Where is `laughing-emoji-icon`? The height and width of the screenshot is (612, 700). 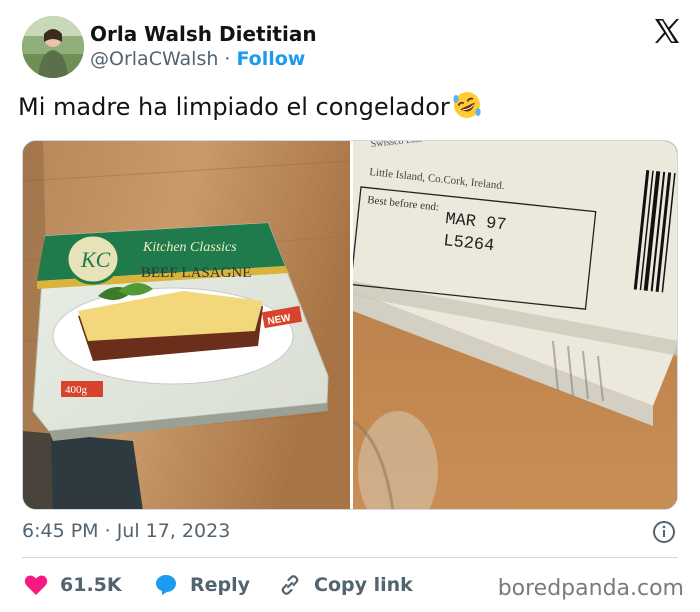
laughing-emoji-icon is located at coordinates (467, 108).